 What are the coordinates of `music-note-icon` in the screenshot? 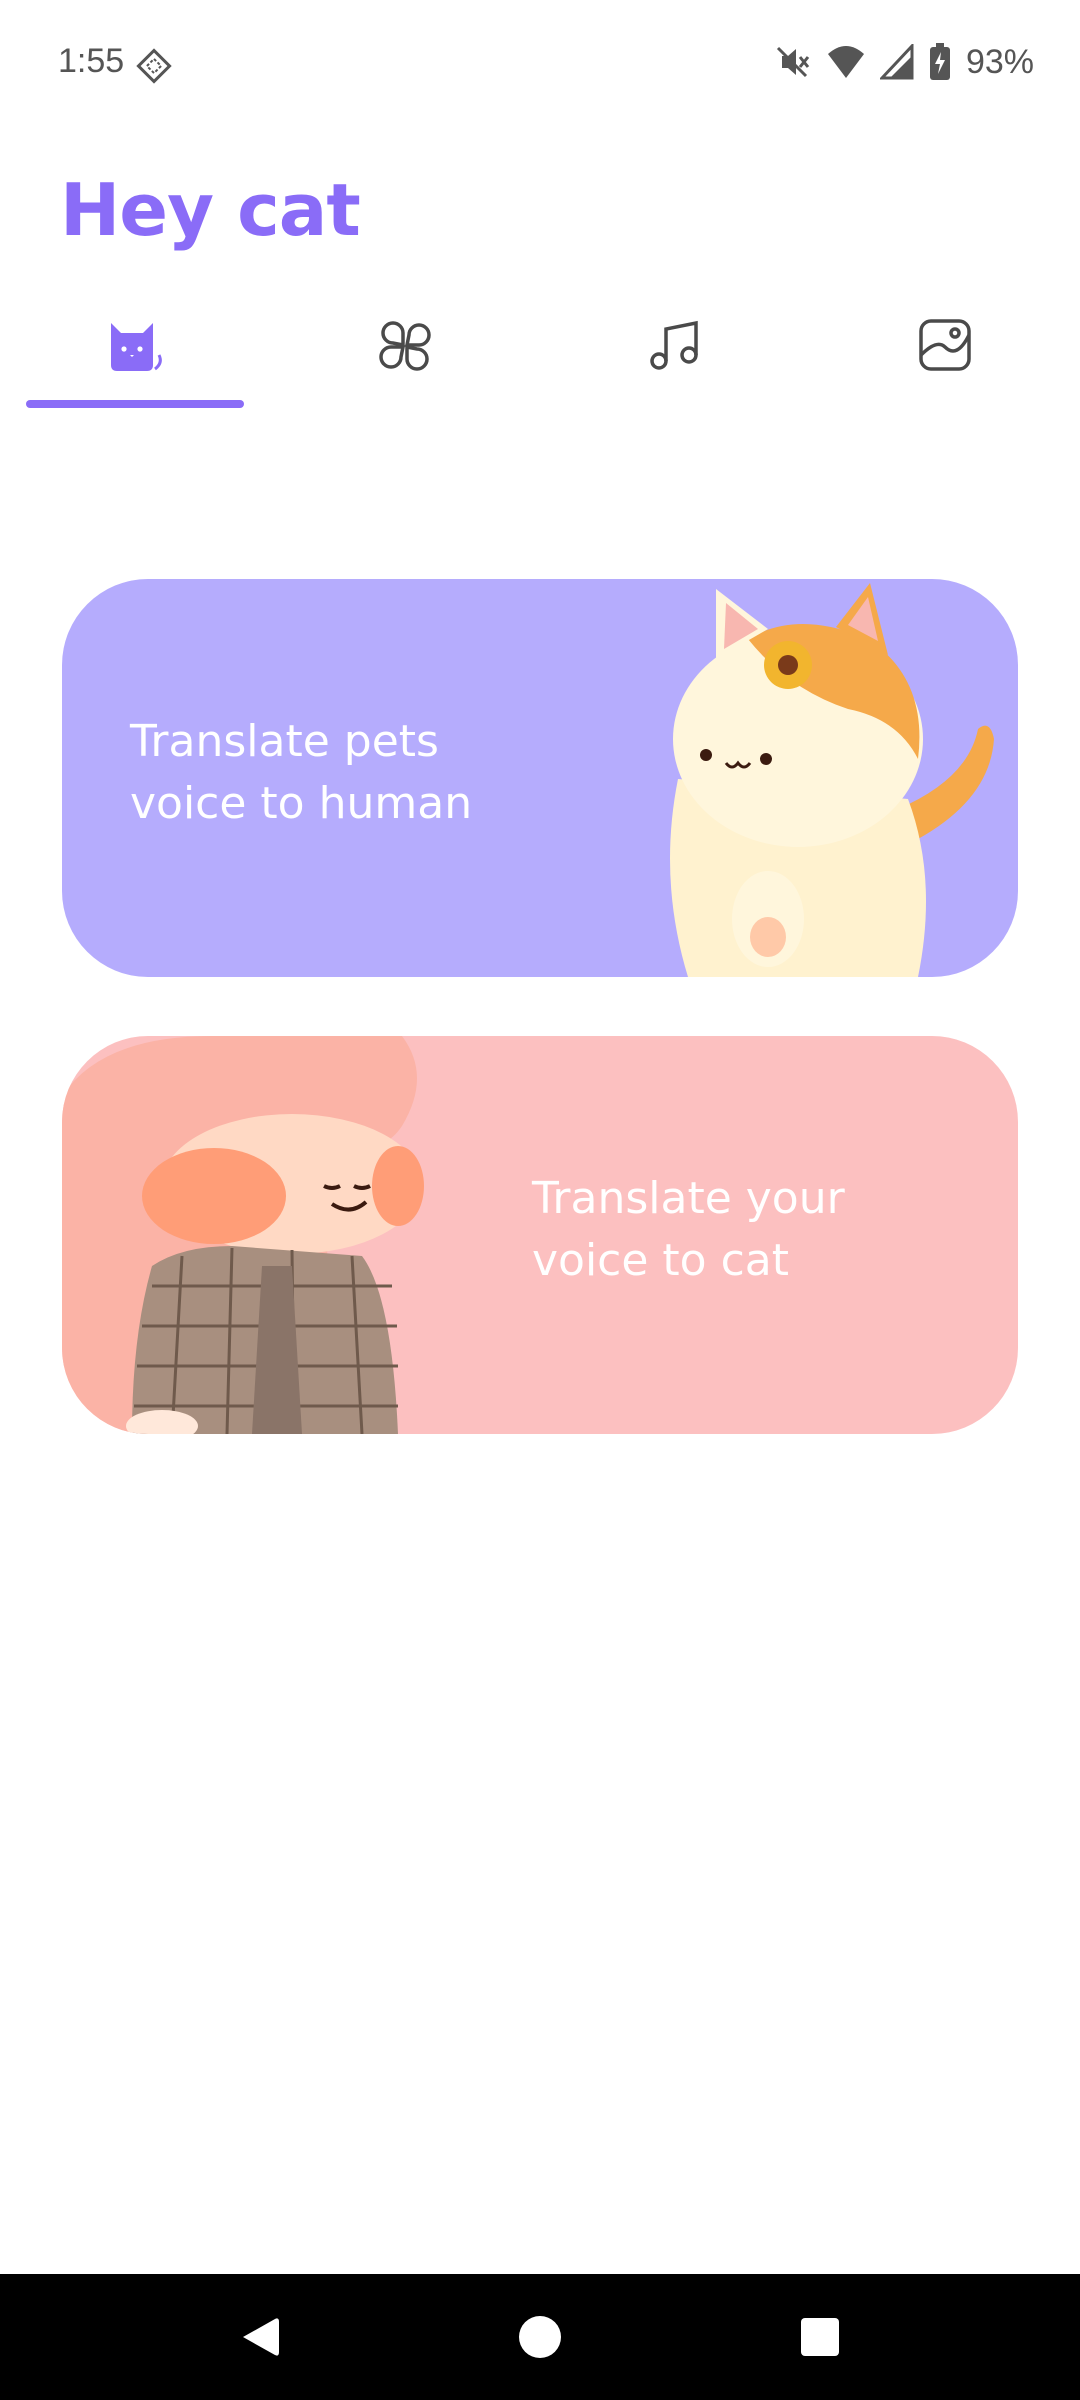 It's located at (674, 345).